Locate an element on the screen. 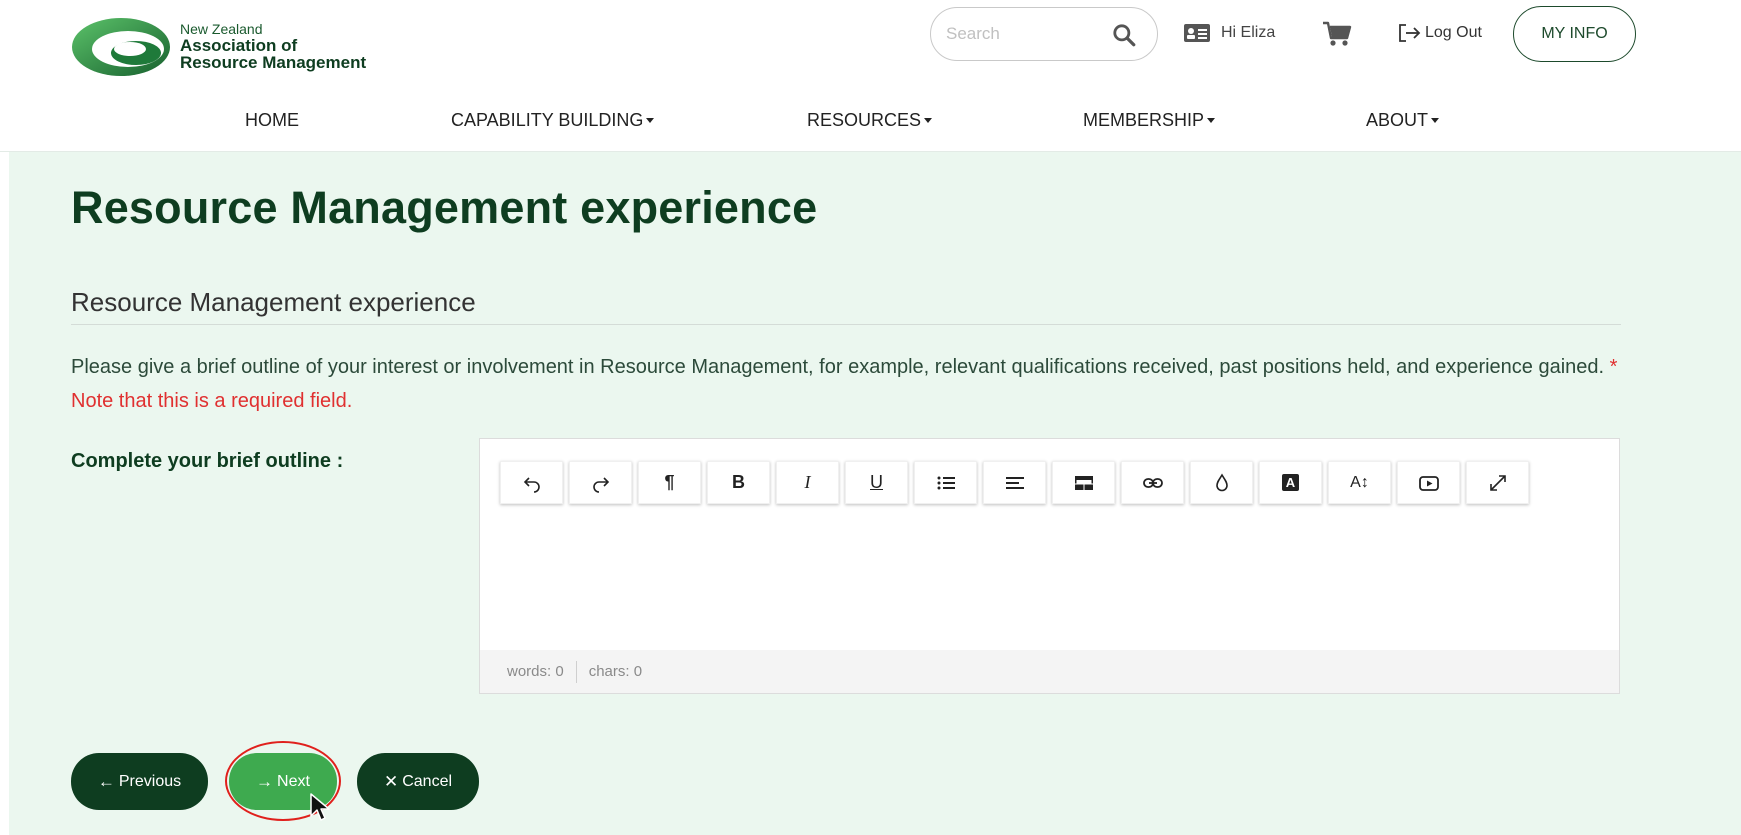  list-icon is located at coordinates (946, 482).